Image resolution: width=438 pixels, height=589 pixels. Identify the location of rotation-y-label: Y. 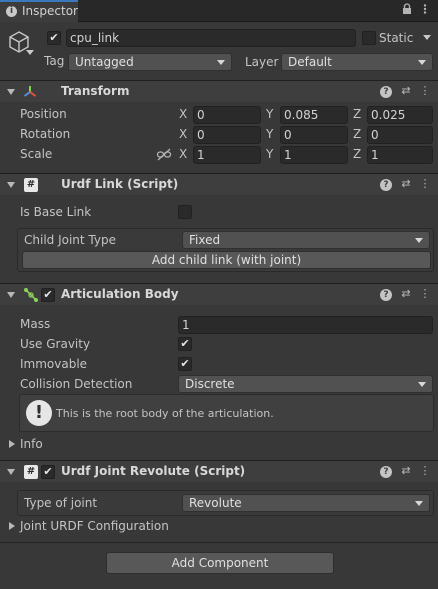
(270, 134).